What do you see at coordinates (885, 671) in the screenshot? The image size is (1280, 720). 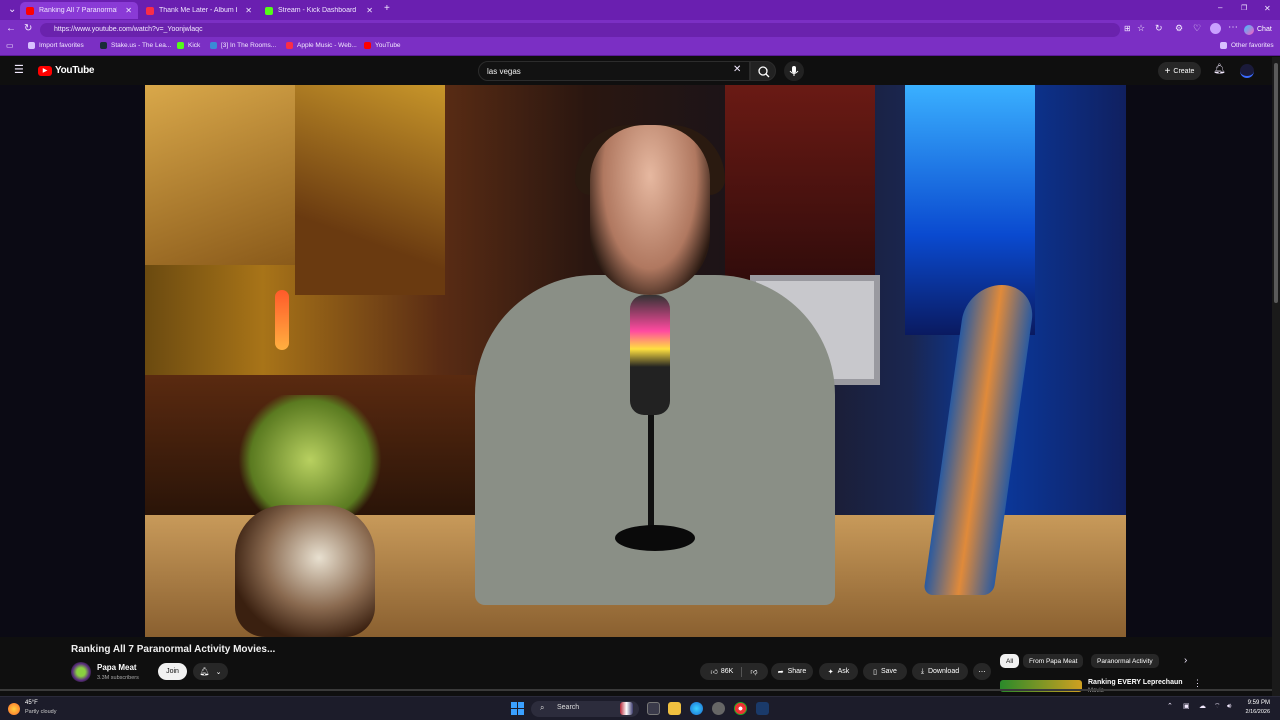 I see `save-button: ▯ Save` at bounding box center [885, 671].